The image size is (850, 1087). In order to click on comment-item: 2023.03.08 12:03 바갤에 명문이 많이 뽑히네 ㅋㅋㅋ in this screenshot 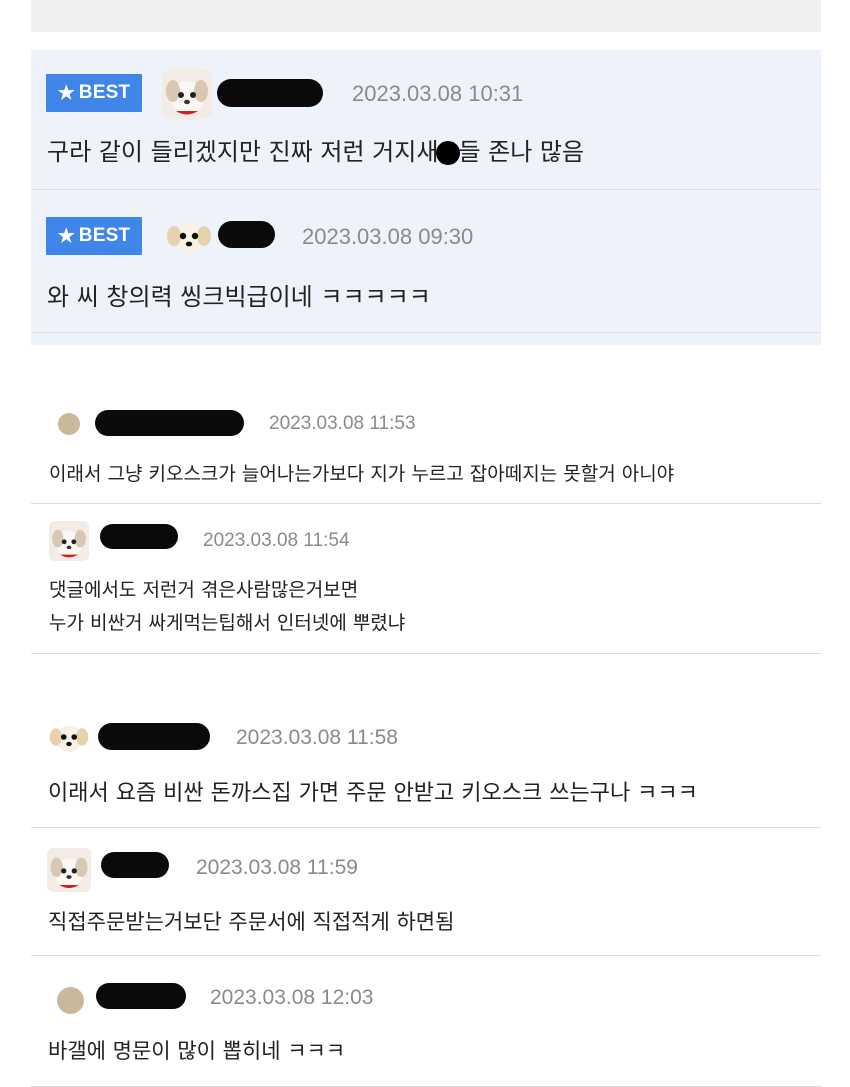, I will do `click(426, 1021)`.